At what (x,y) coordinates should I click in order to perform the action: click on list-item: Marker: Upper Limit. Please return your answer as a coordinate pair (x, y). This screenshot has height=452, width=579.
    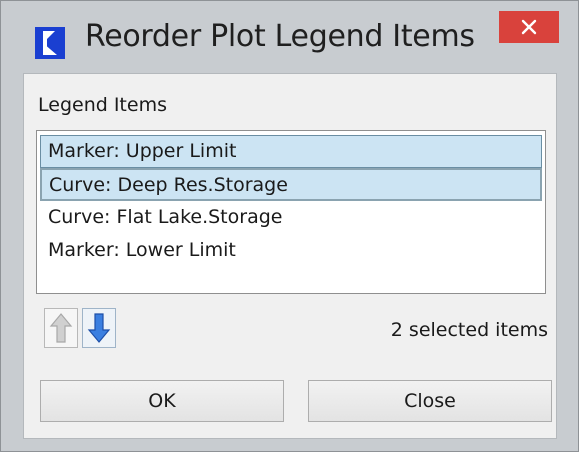
    Looking at the image, I should click on (291, 151).